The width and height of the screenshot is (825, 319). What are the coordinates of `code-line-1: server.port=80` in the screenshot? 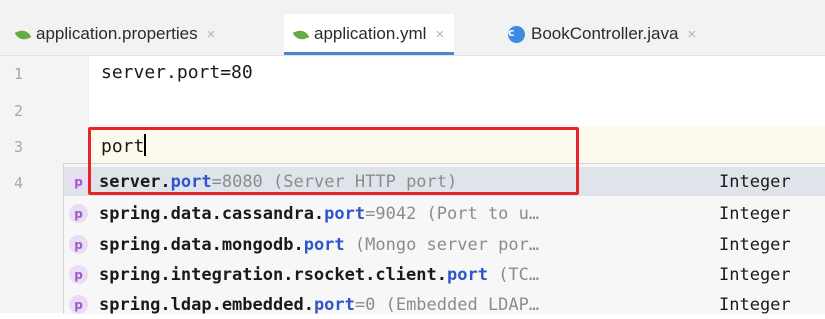 It's located at (177, 72).